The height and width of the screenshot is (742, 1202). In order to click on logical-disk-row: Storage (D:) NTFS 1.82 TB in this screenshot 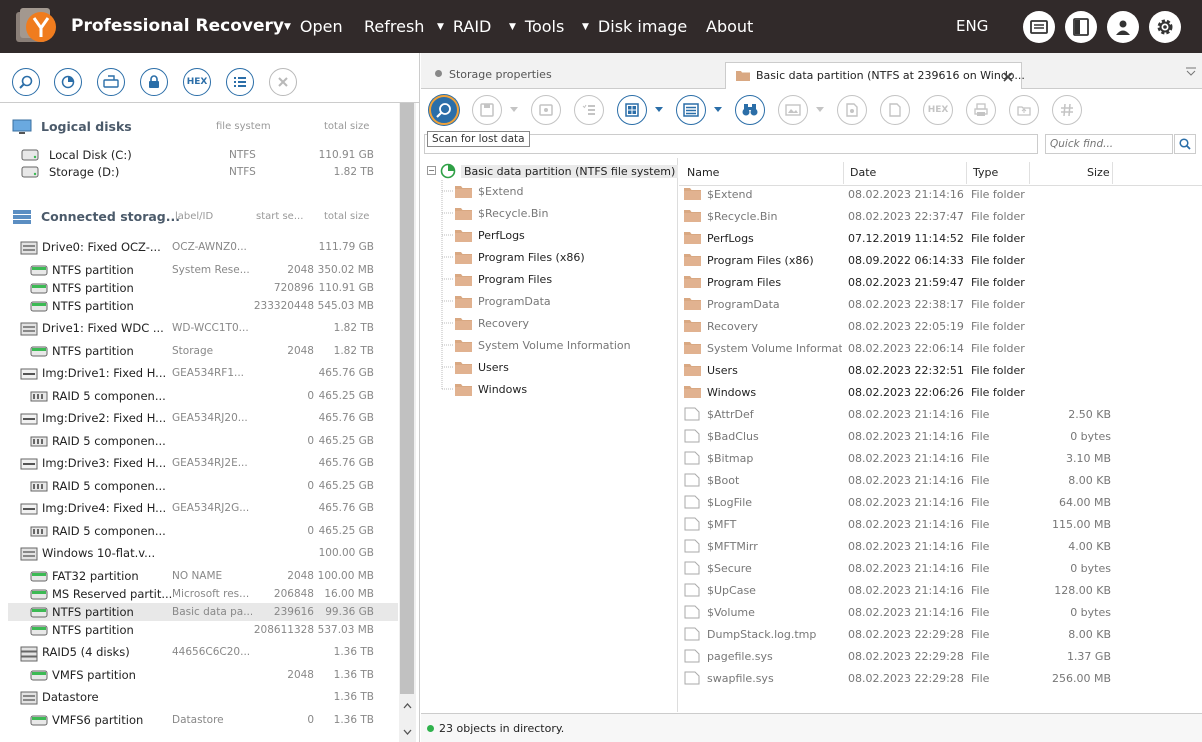, I will do `click(203, 172)`.